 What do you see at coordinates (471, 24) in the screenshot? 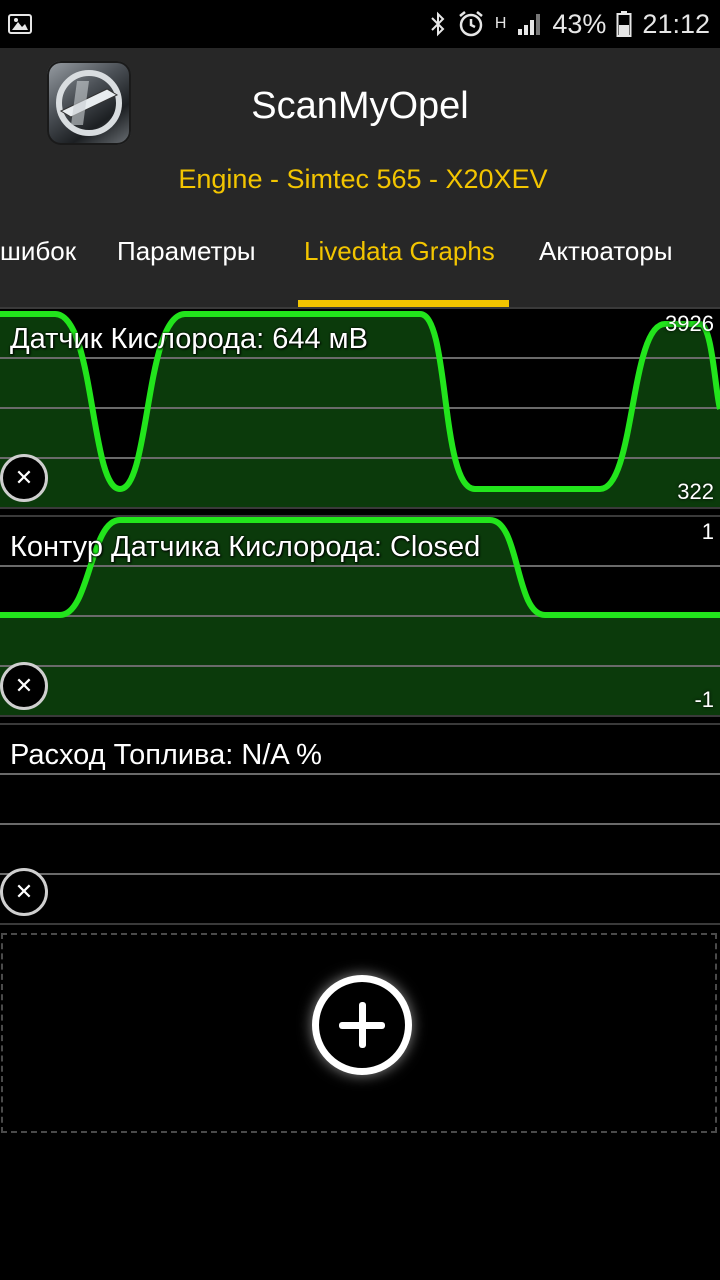
I see `alarm-icon` at bounding box center [471, 24].